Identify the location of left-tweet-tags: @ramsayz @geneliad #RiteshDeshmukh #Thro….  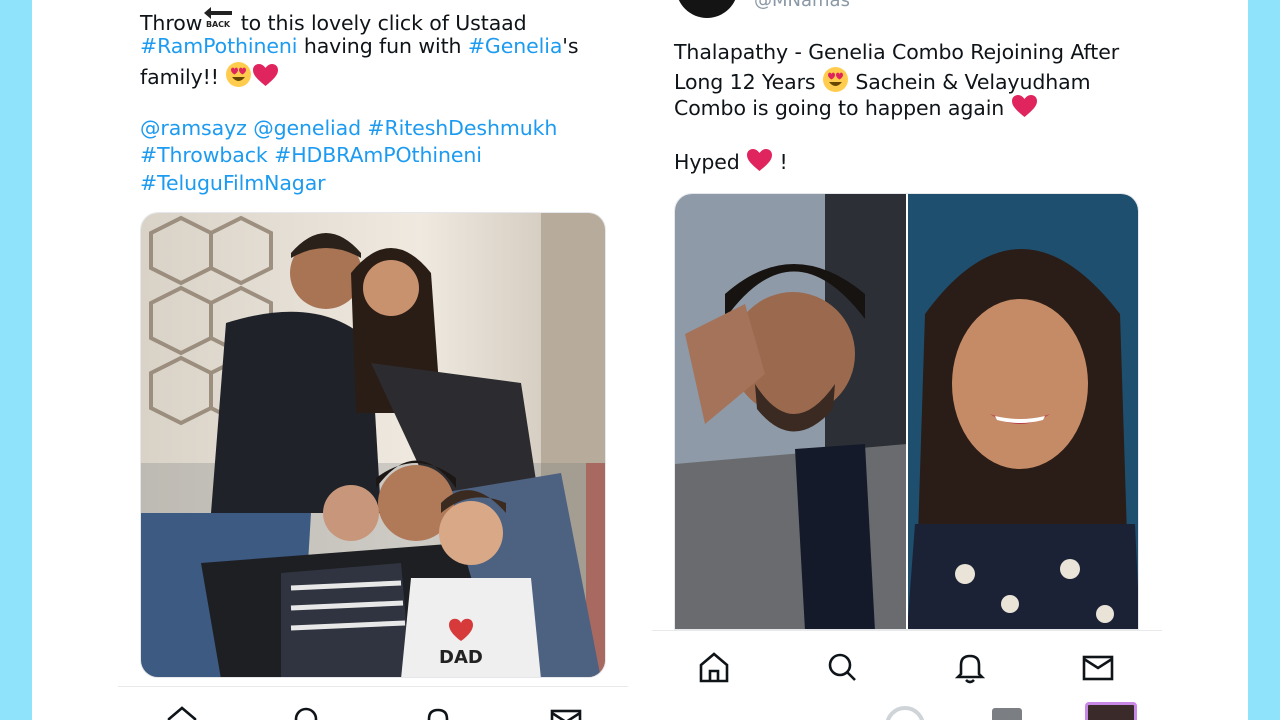
(348, 156).